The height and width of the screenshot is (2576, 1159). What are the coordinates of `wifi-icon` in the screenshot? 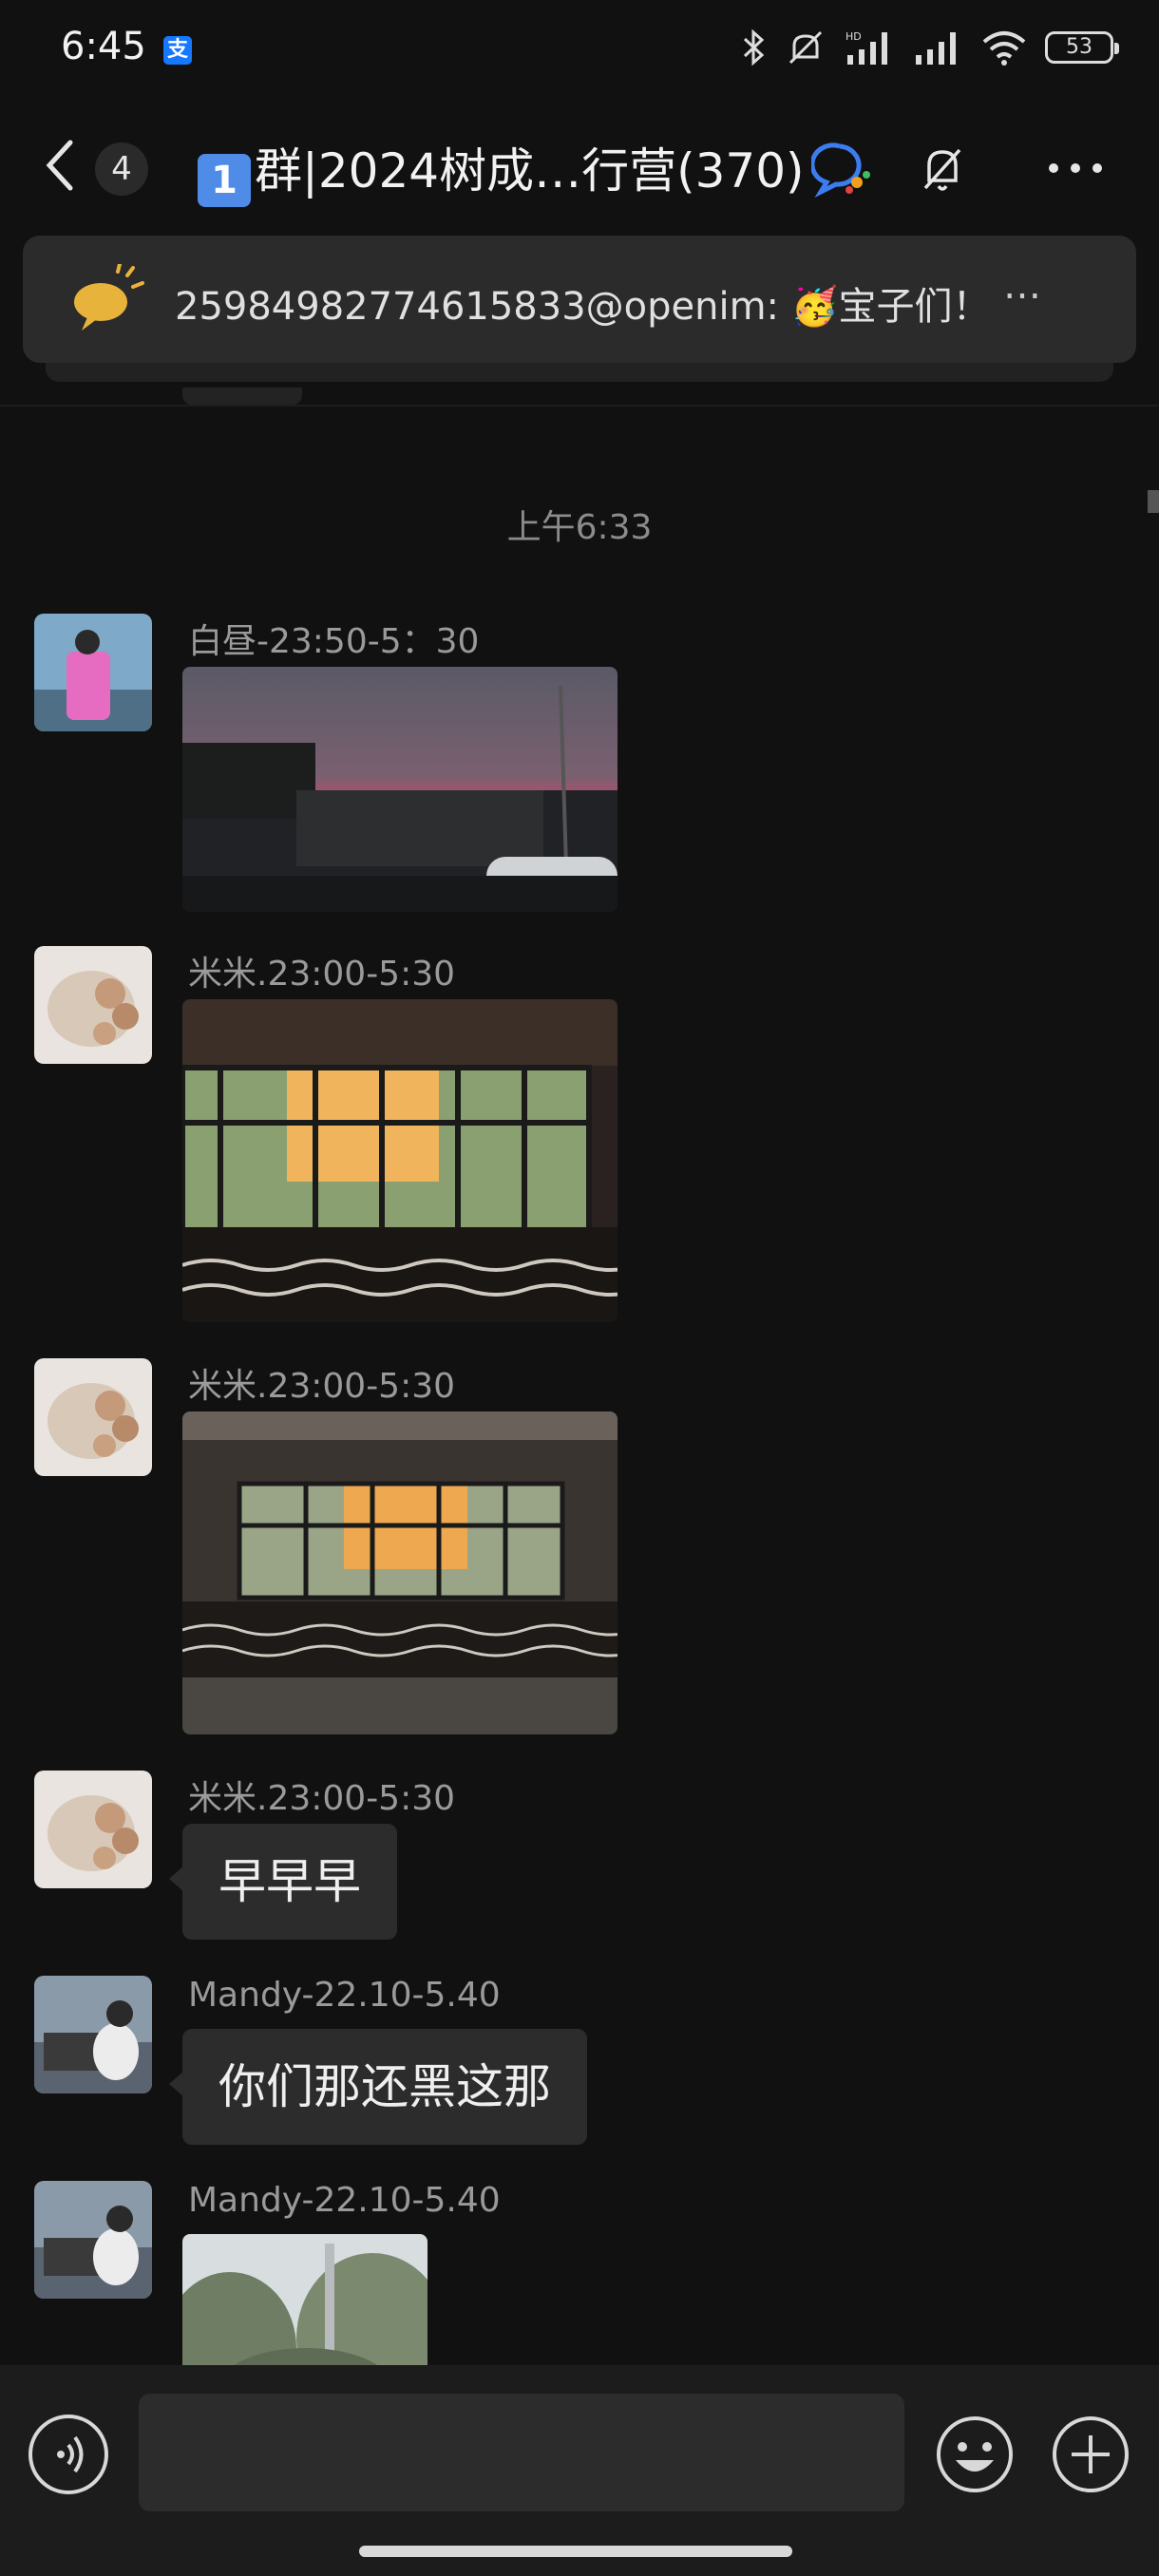 It's located at (1004, 48).